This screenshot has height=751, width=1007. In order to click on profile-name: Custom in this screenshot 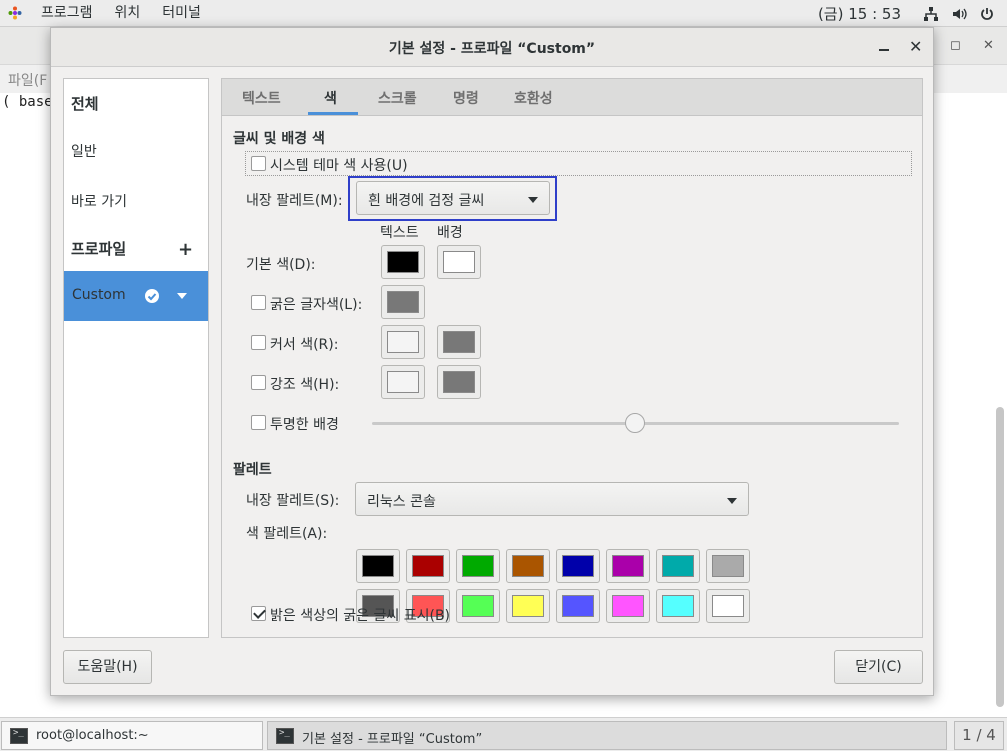, I will do `click(99, 295)`.